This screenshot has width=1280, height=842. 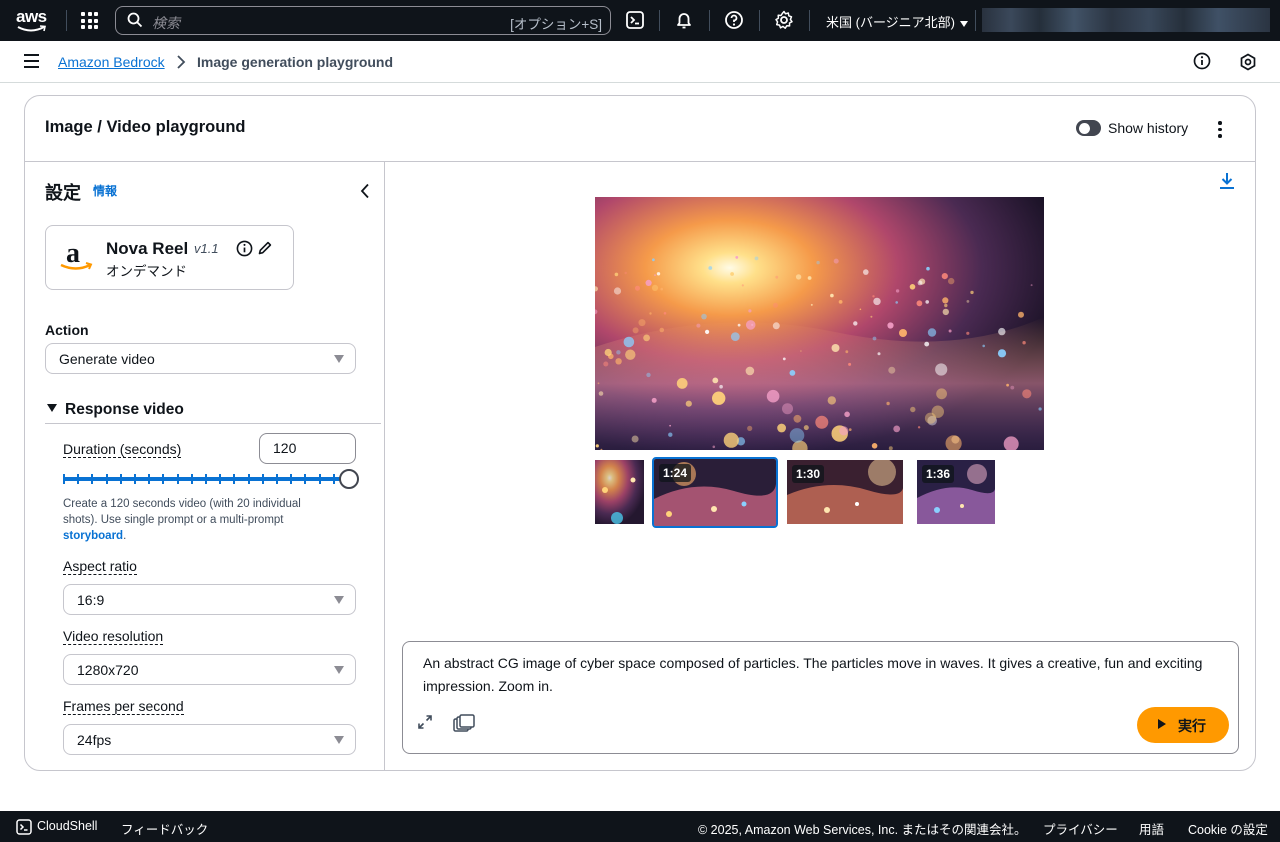 I want to click on fps-select: 24fps, so click(x=209, y=739).